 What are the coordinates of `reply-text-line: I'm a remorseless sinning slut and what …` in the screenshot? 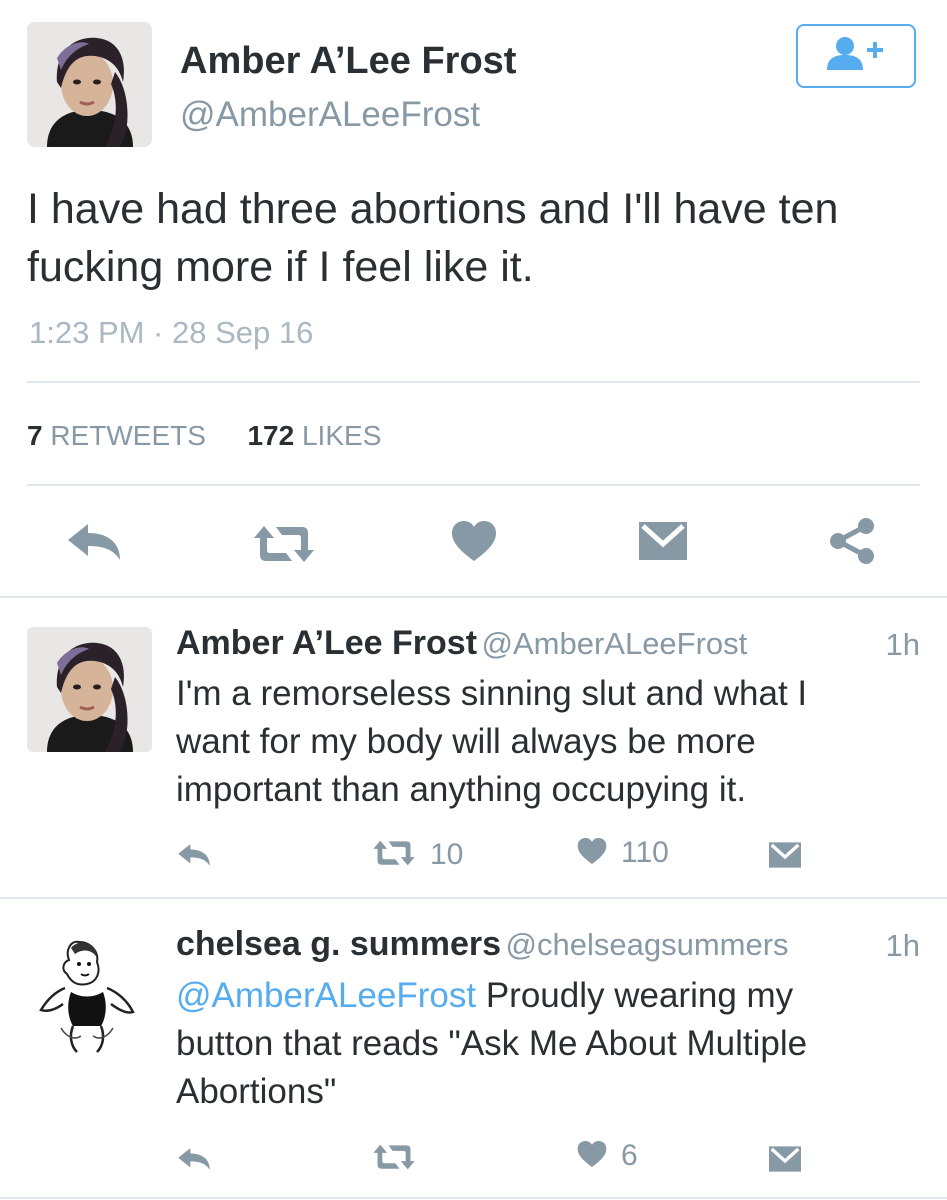 It's located at (492, 693).